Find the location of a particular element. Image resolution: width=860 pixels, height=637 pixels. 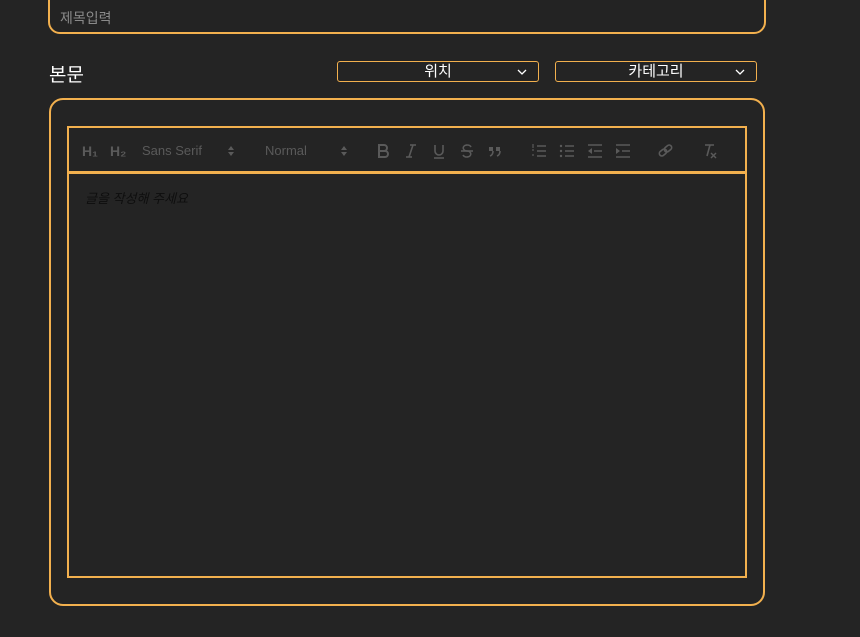

outdent-icon is located at coordinates (595, 151).